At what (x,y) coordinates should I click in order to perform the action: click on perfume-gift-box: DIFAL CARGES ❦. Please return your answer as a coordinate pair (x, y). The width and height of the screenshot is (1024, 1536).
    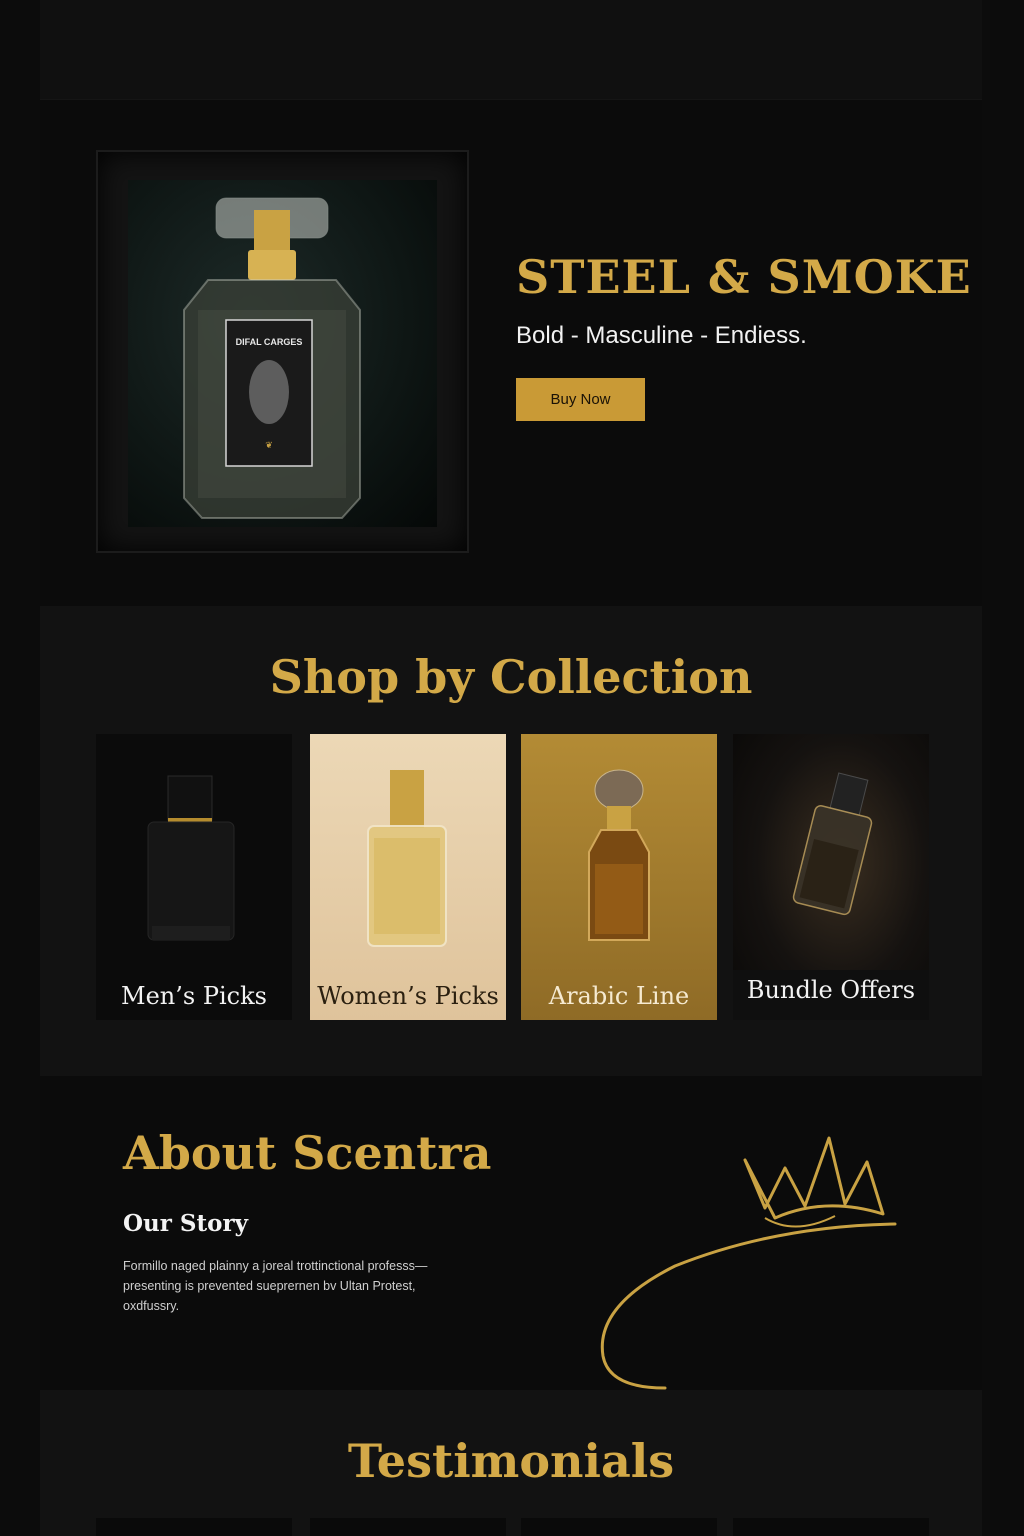
    Looking at the image, I should click on (282, 351).